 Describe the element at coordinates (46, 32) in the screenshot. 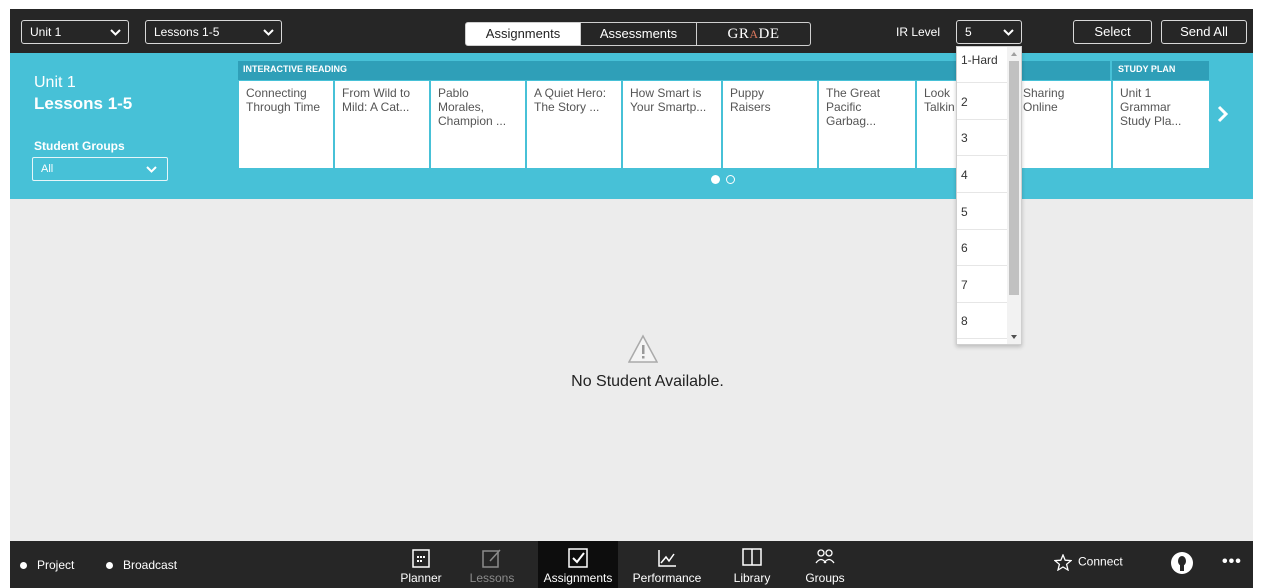

I see `unit-select-value: Unit 1` at that location.